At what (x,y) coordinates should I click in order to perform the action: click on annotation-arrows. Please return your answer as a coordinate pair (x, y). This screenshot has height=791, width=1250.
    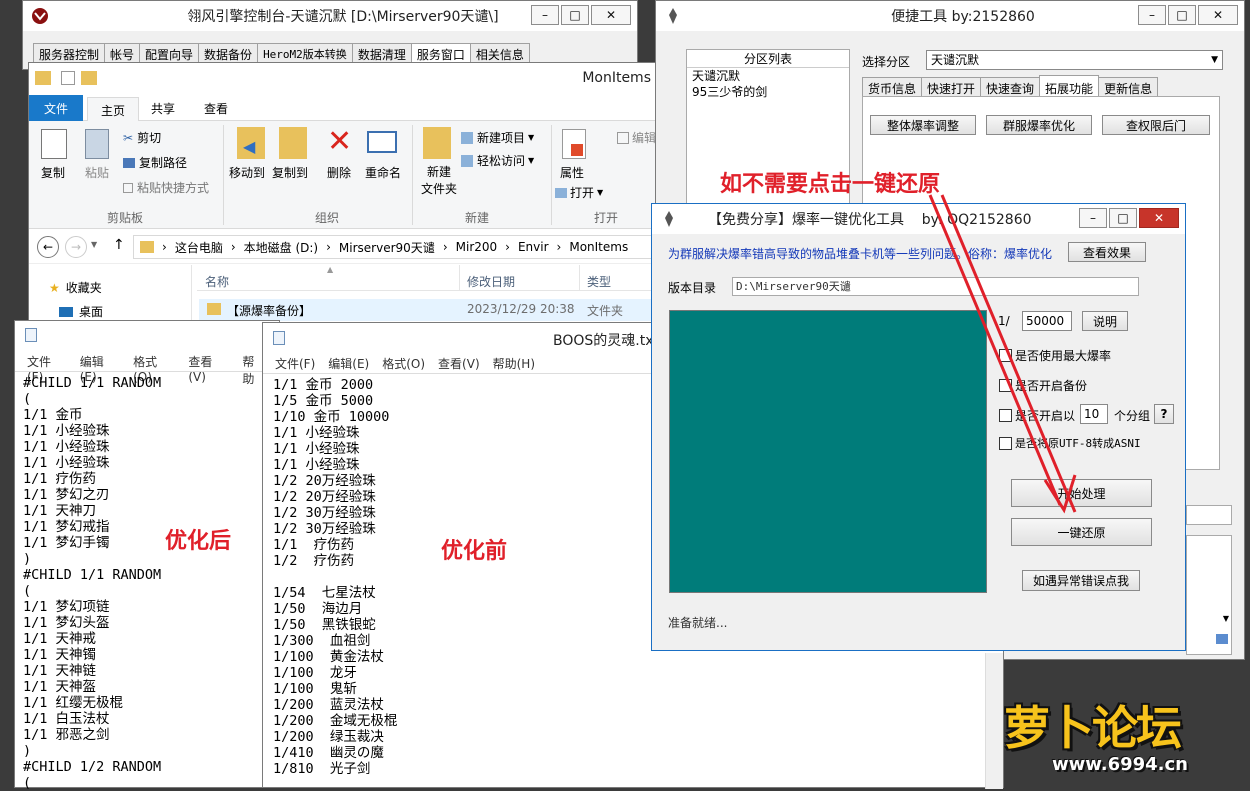
    Looking at the image, I should click on (1002, 354).